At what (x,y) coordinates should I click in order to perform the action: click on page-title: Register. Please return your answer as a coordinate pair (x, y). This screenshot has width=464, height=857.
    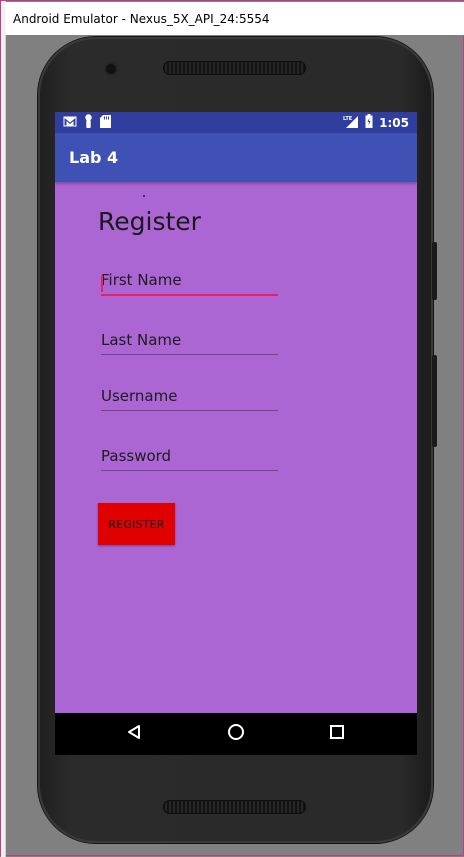
    Looking at the image, I should click on (149, 221).